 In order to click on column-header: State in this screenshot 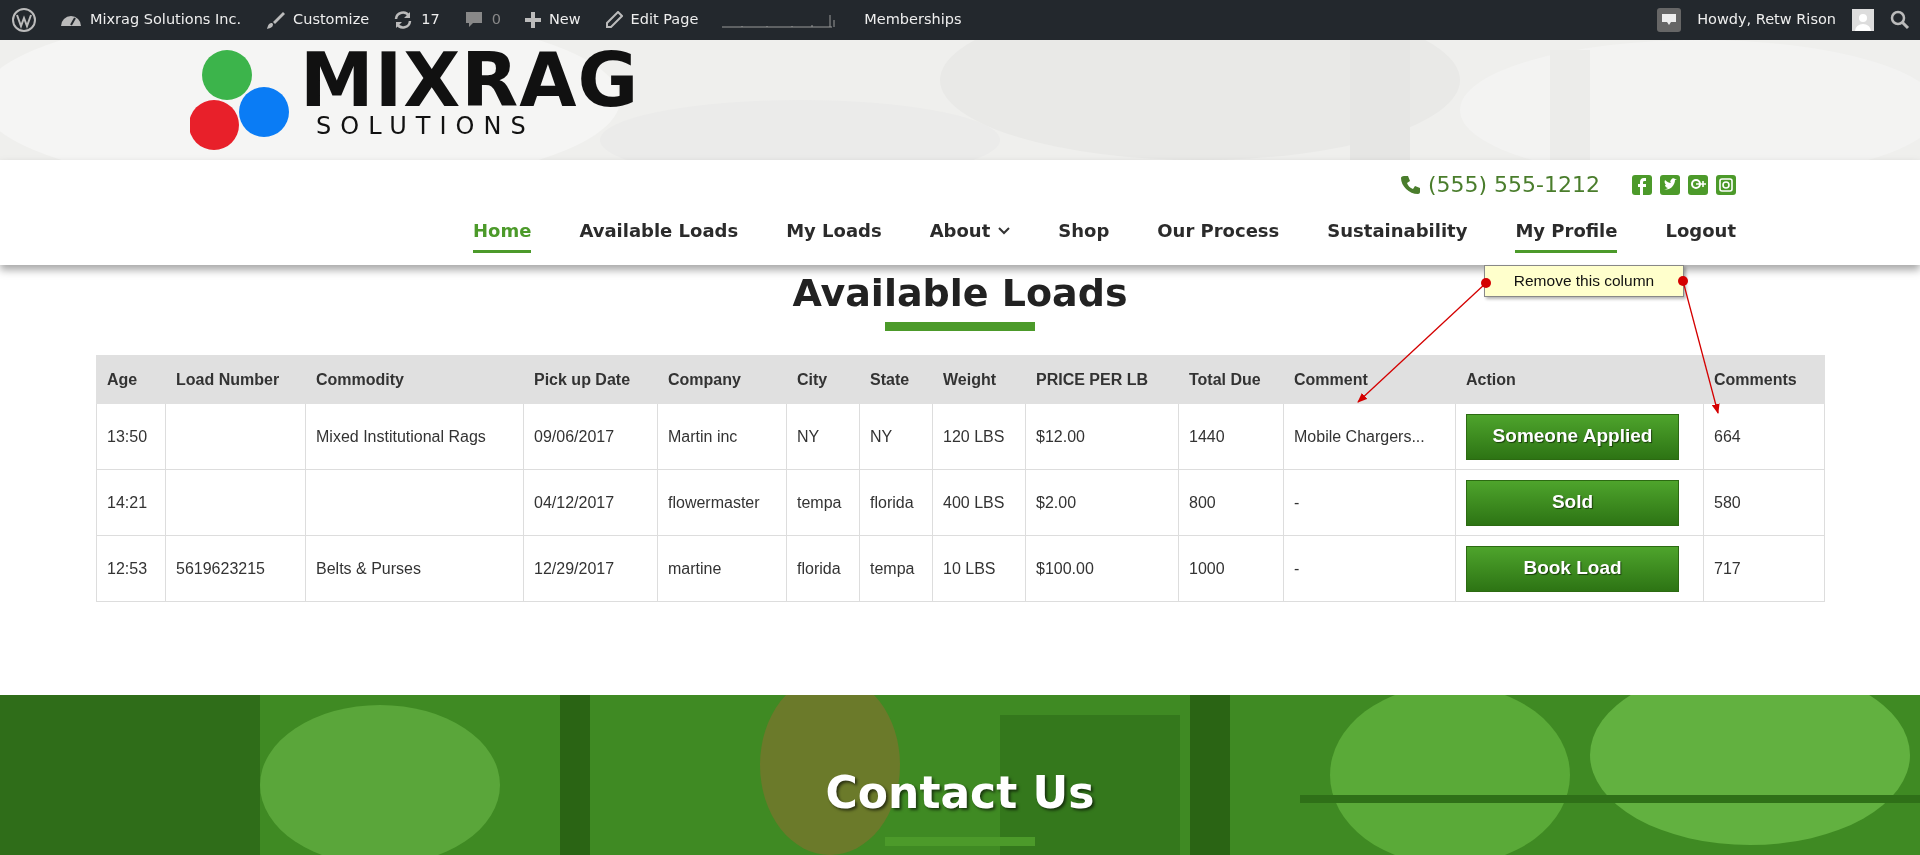, I will do `click(896, 379)`.